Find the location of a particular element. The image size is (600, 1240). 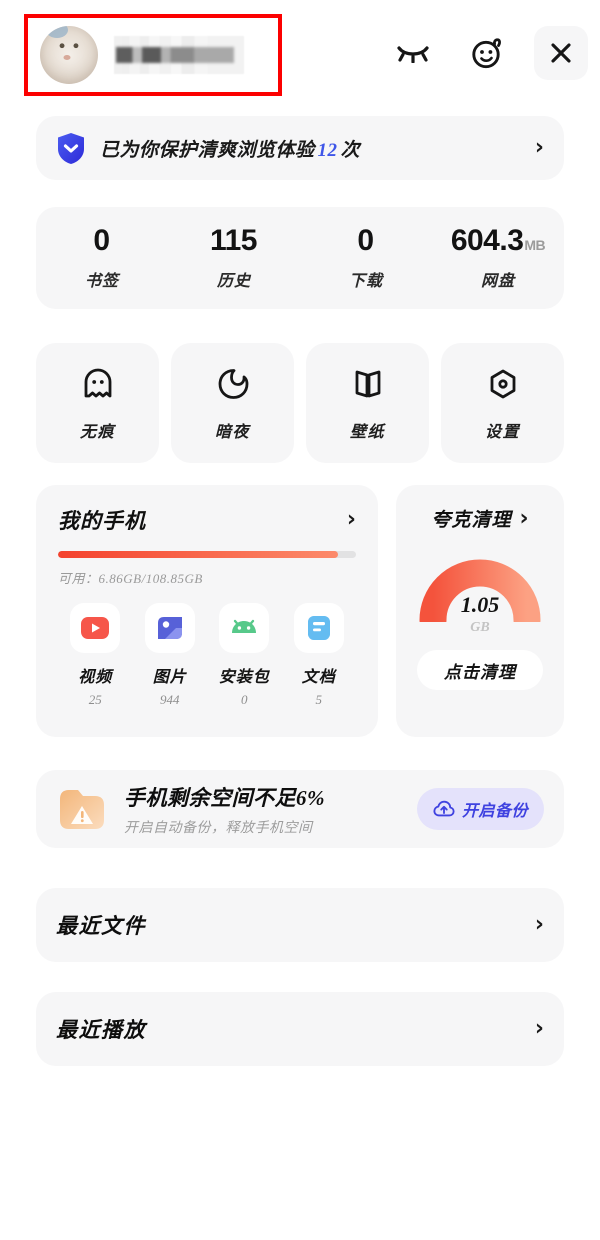

file-category-video: 视频 25 is located at coordinates (95, 655).